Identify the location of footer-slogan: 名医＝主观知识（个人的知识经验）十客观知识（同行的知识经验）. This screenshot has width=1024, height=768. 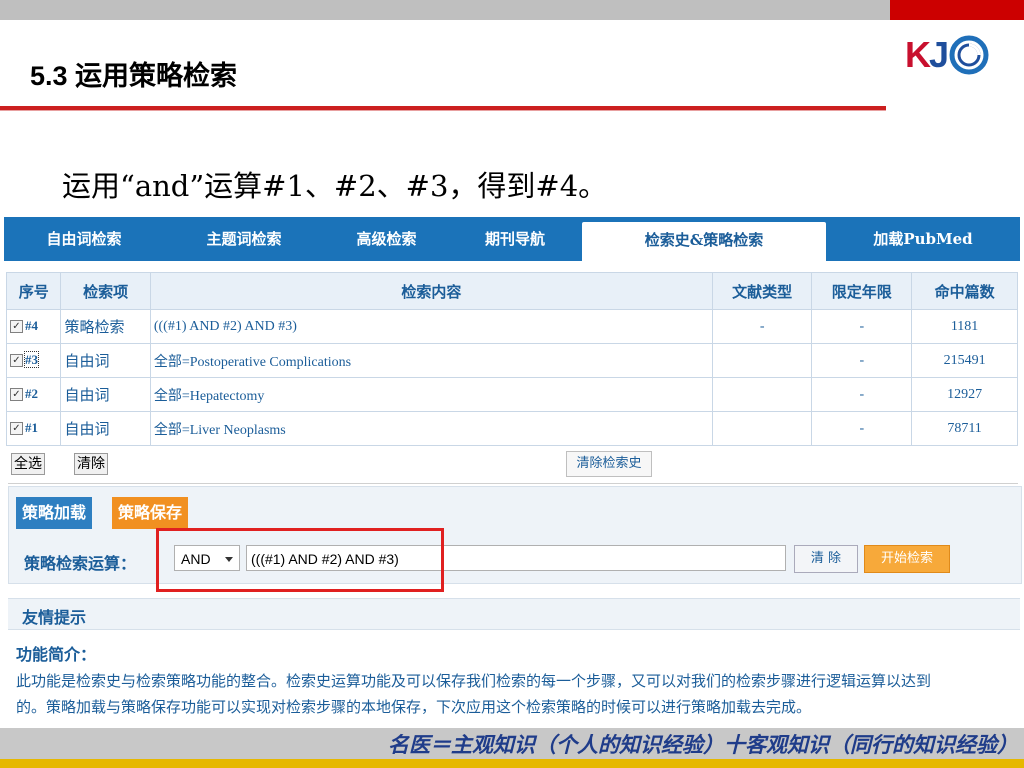
(703, 744).